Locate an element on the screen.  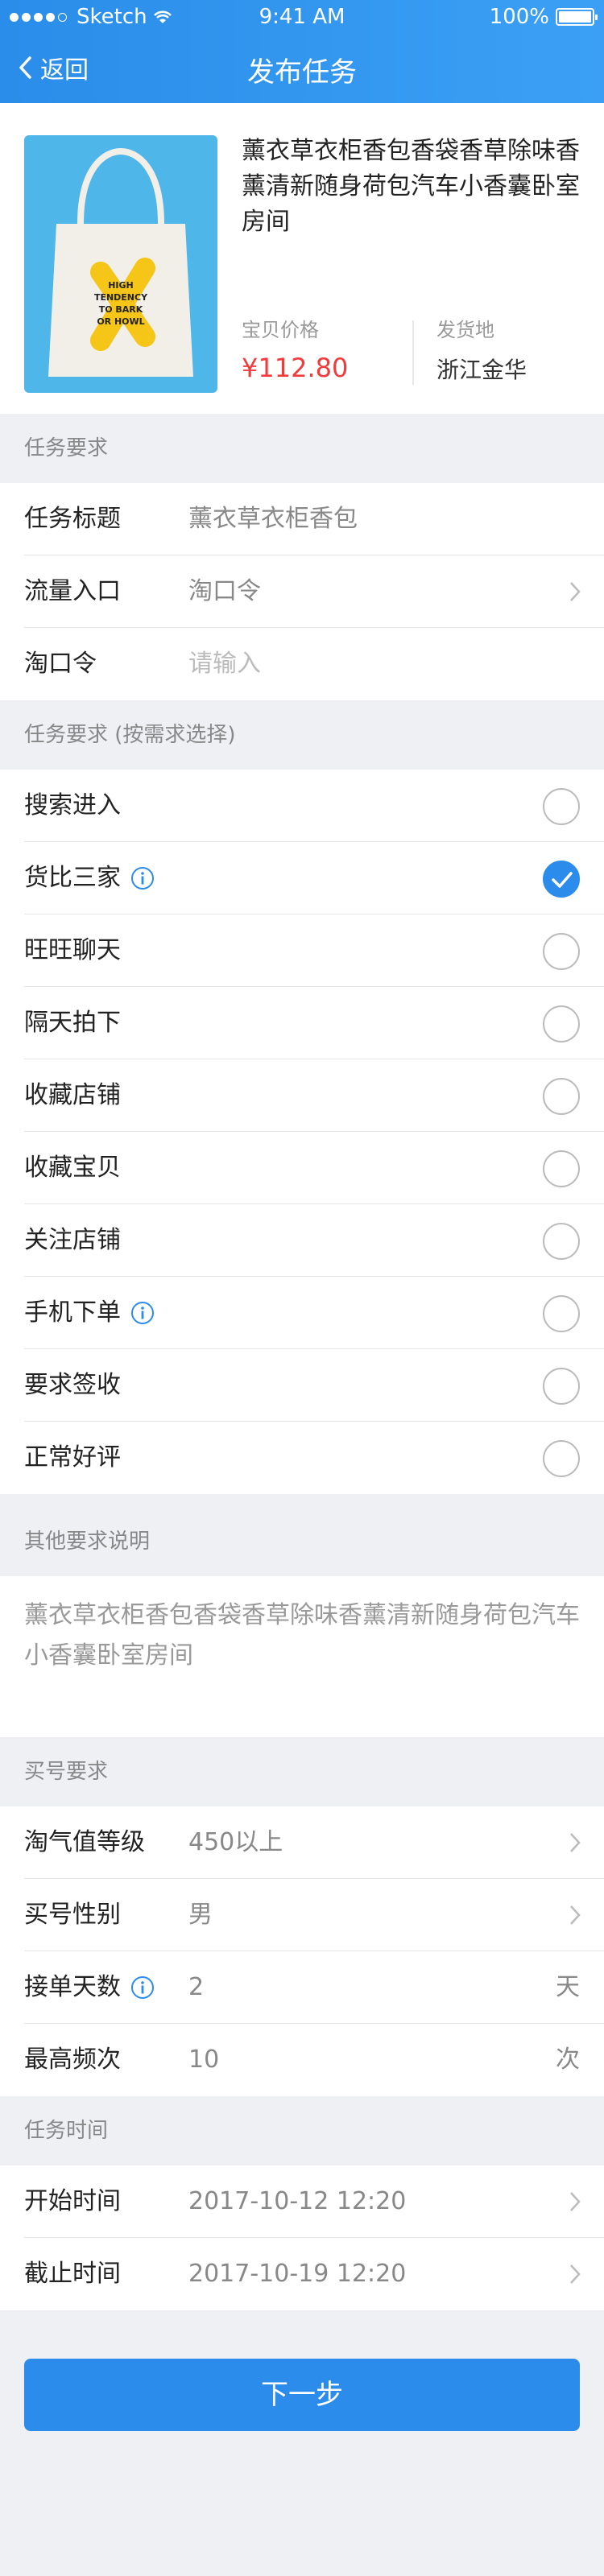
bag-text-4: OR HOWL is located at coordinates (120, 321).